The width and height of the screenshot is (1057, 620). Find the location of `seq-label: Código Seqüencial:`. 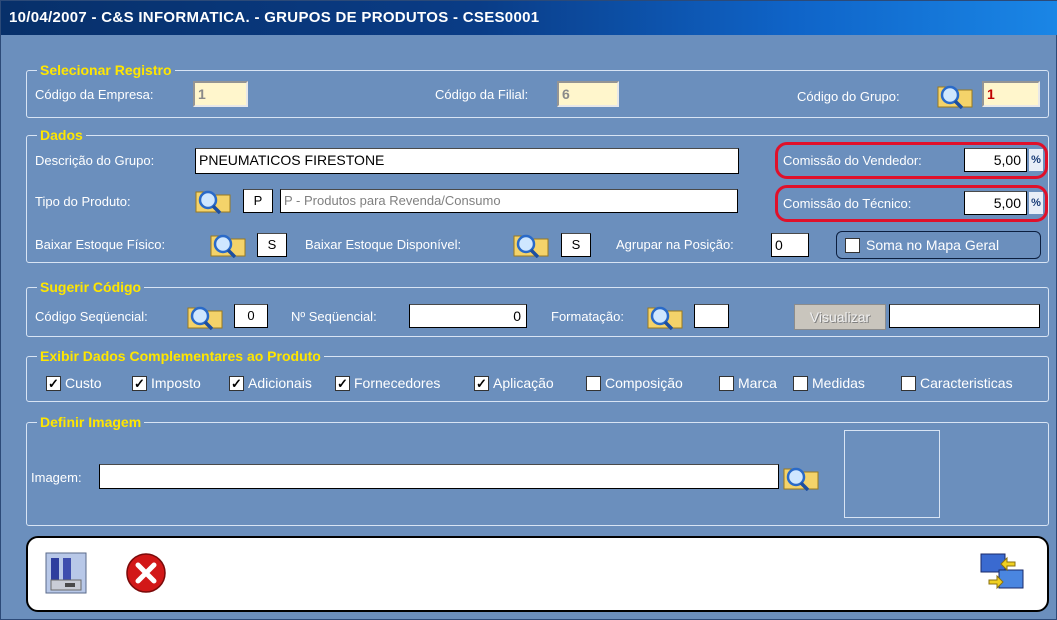

seq-label: Código Seqüencial: is located at coordinates (91, 316).